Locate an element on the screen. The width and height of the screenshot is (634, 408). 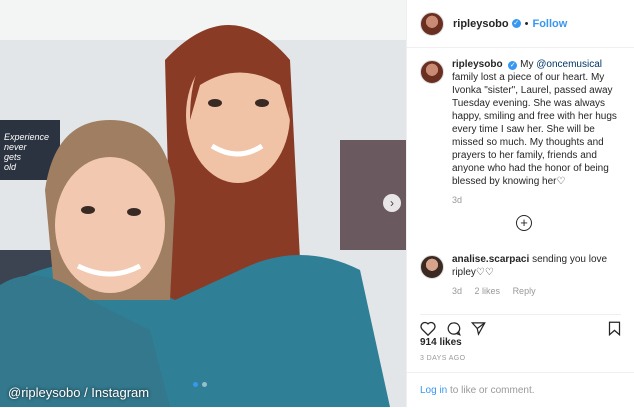
login-prompt: Log in to like or comment. is located at coordinates (520, 390).